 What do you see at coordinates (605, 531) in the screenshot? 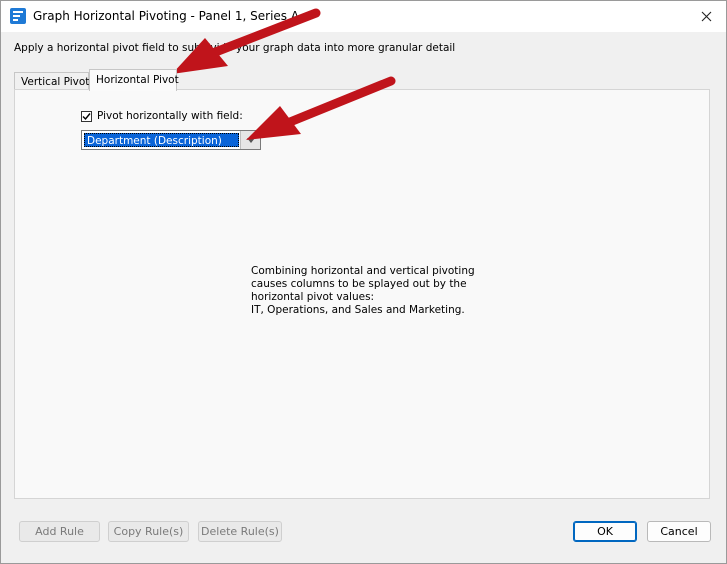
I see `ok-button: OK` at bounding box center [605, 531].